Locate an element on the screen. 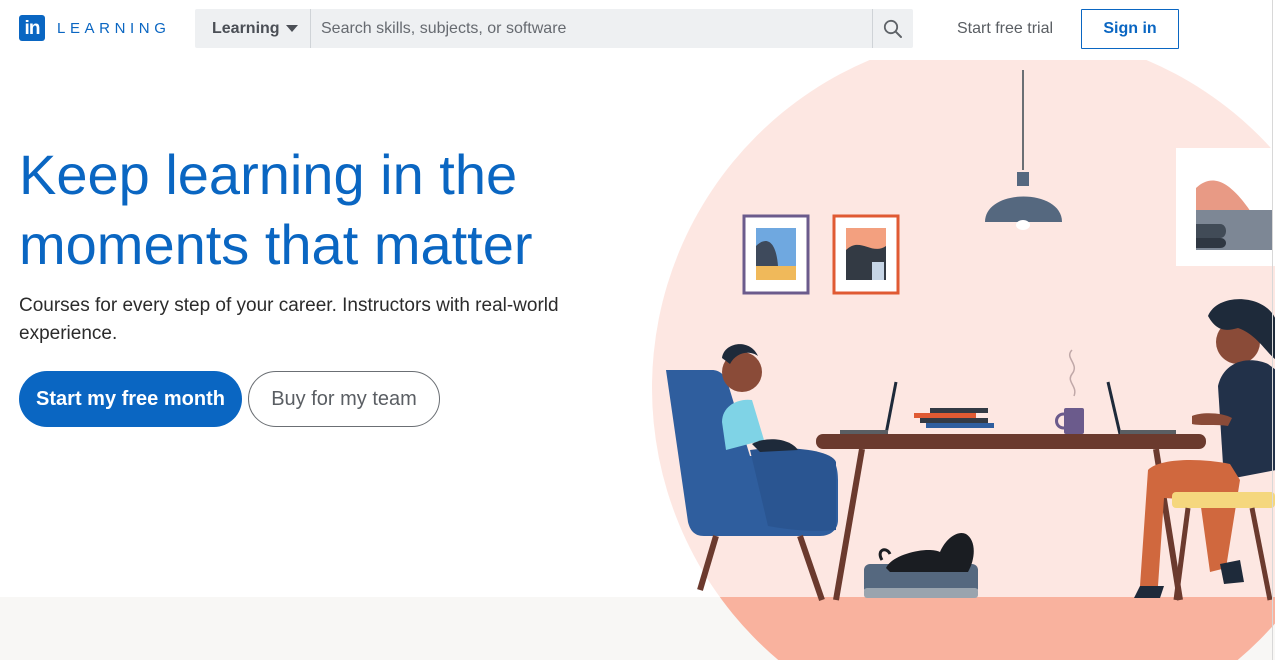 This screenshot has height=660, width=1275. search-bar: Learning is located at coordinates (554, 28).